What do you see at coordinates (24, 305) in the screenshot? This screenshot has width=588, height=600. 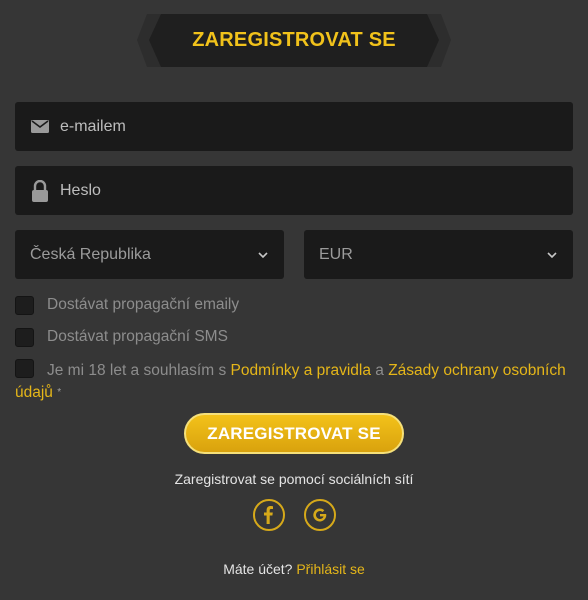 I see `promo-emails-checkbox` at bounding box center [24, 305].